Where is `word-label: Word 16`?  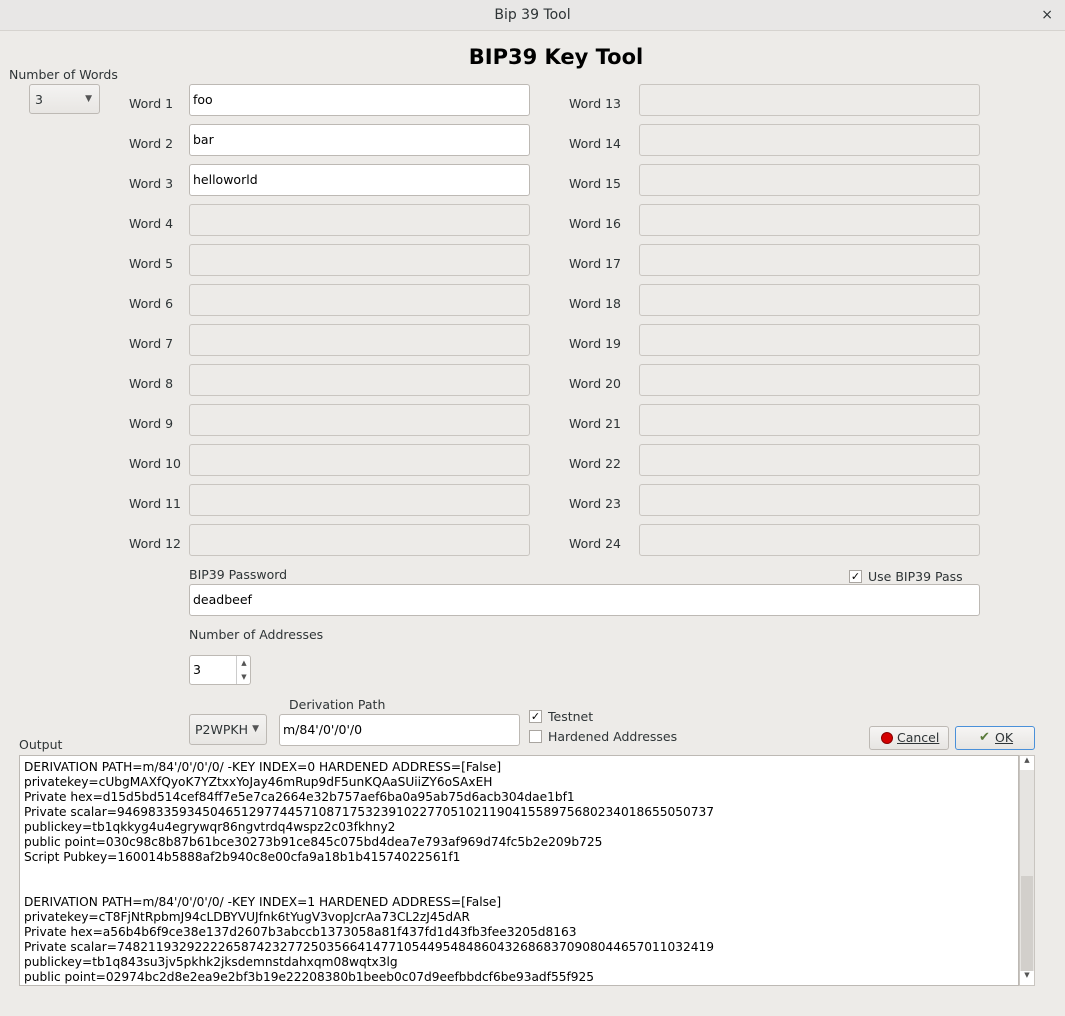
word-label: Word 16 is located at coordinates (595, 223).